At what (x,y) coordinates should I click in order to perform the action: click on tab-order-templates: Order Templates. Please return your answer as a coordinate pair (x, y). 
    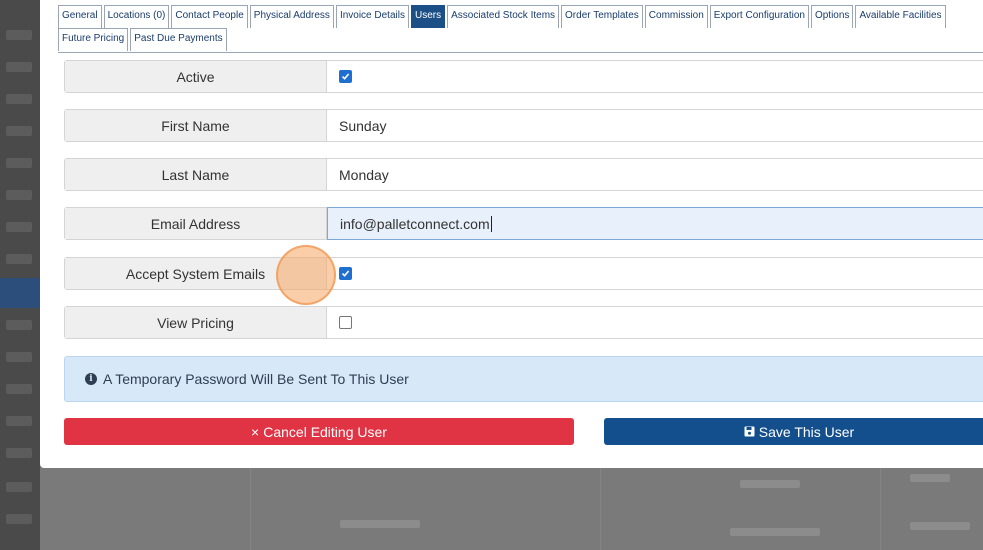
    Looking at the image, I should click on (602, 16).